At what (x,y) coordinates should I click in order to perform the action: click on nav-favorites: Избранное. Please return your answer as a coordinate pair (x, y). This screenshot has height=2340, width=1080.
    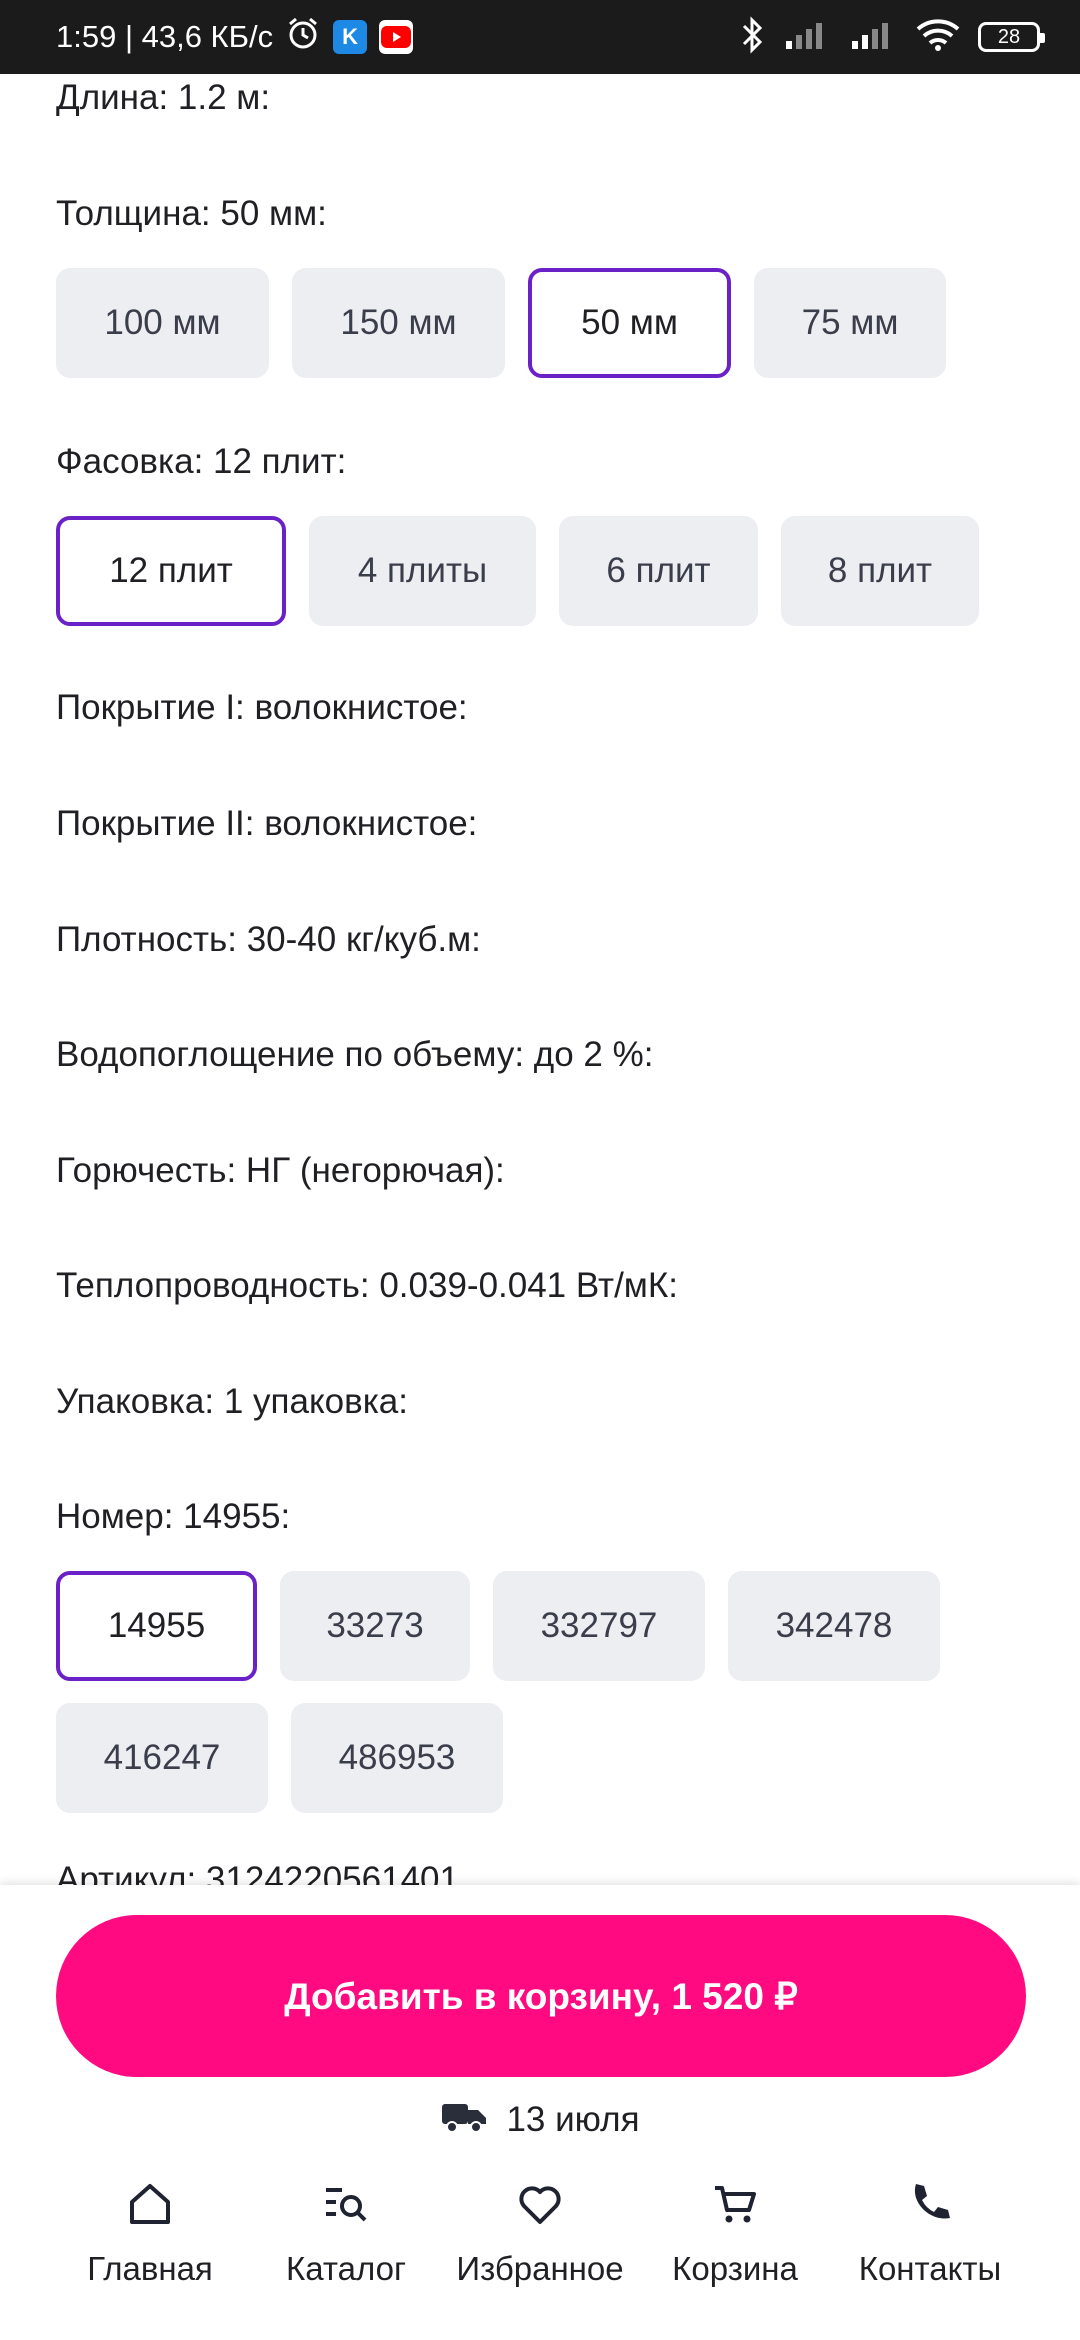
    Looking at the image, I should click on (540, 2234).